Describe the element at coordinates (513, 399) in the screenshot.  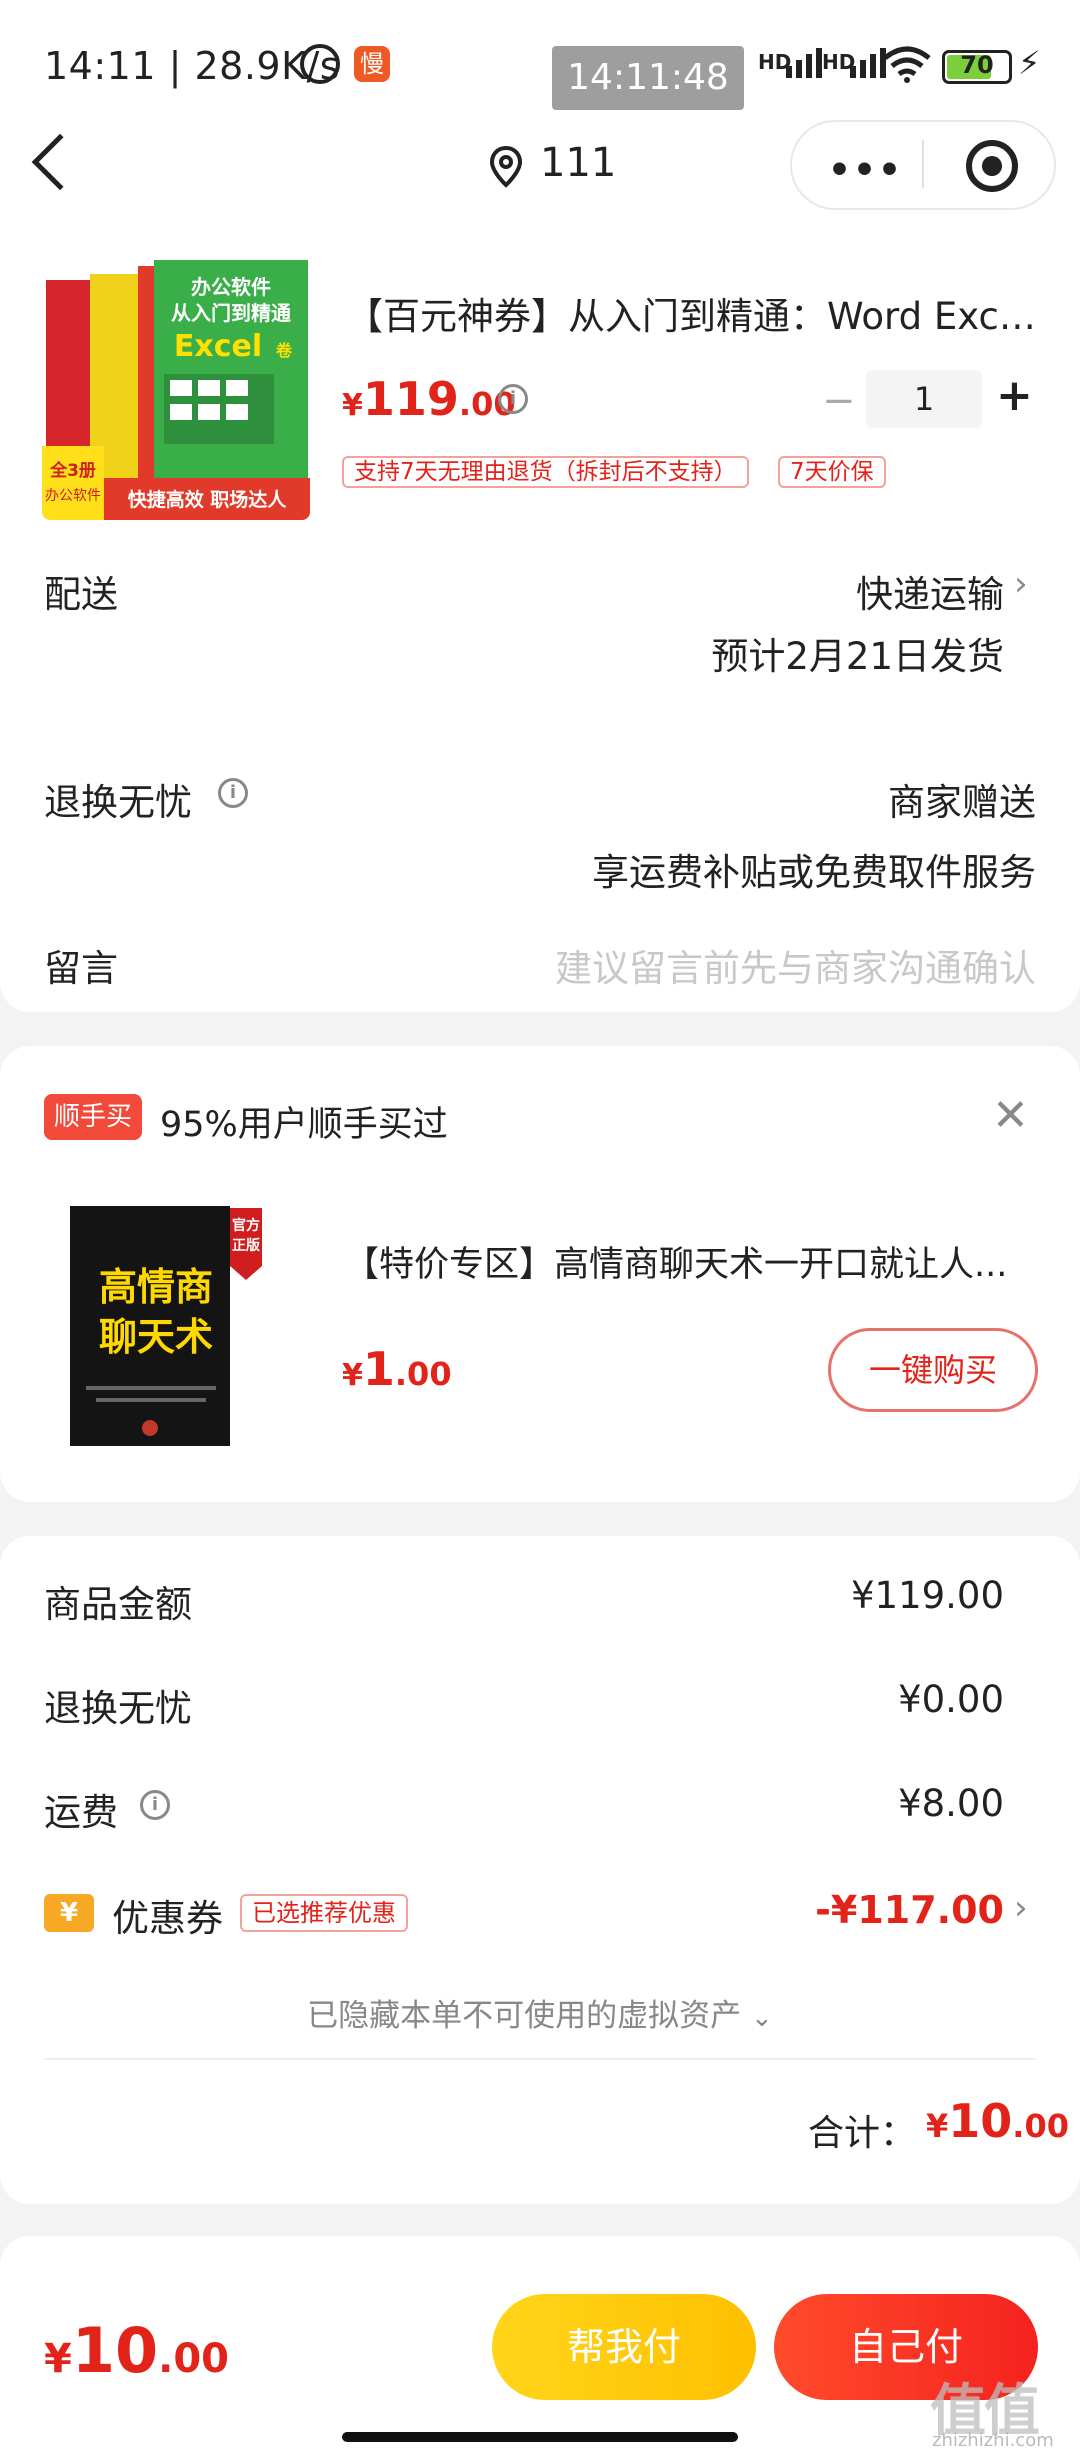
I see `price-info-icon: i` at that location.